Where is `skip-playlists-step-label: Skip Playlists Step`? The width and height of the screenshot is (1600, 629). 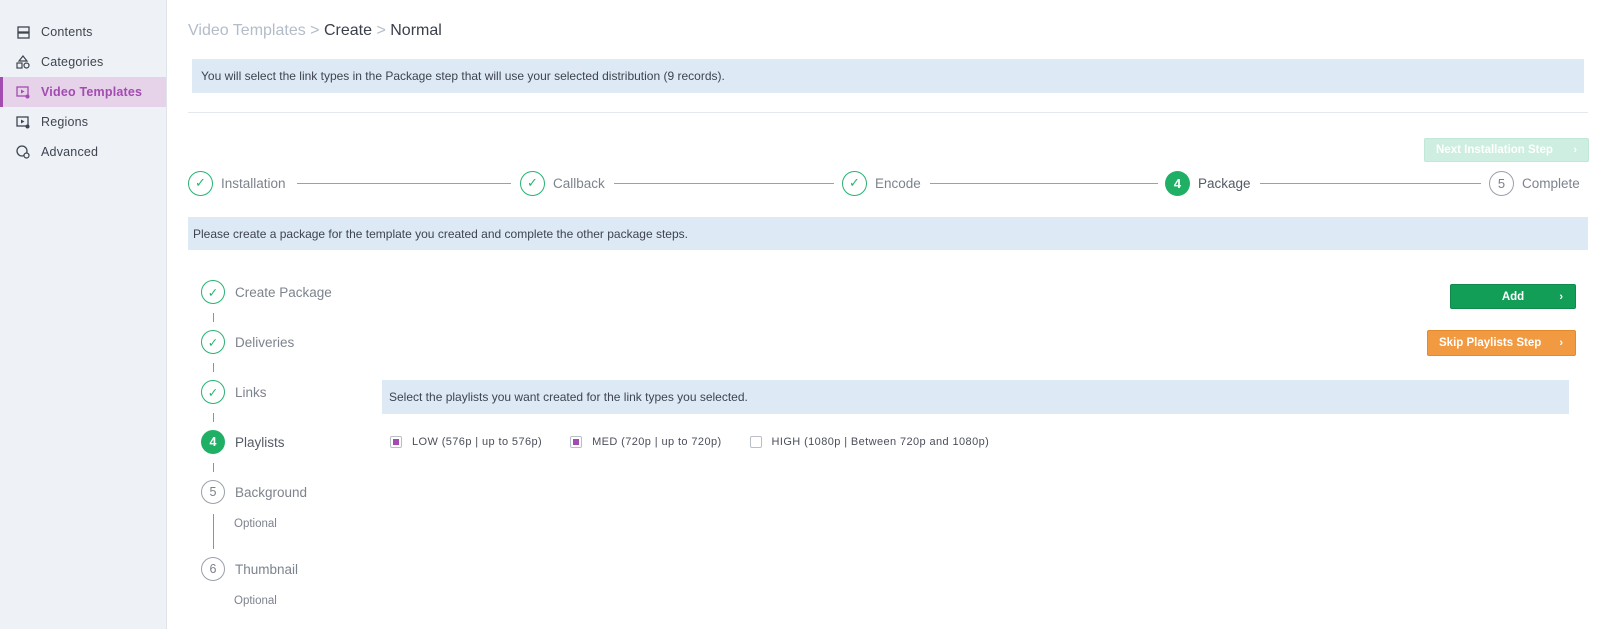
skip-playlists-step-label: Skip Playlists Step is located at coordinates (1490, 343).